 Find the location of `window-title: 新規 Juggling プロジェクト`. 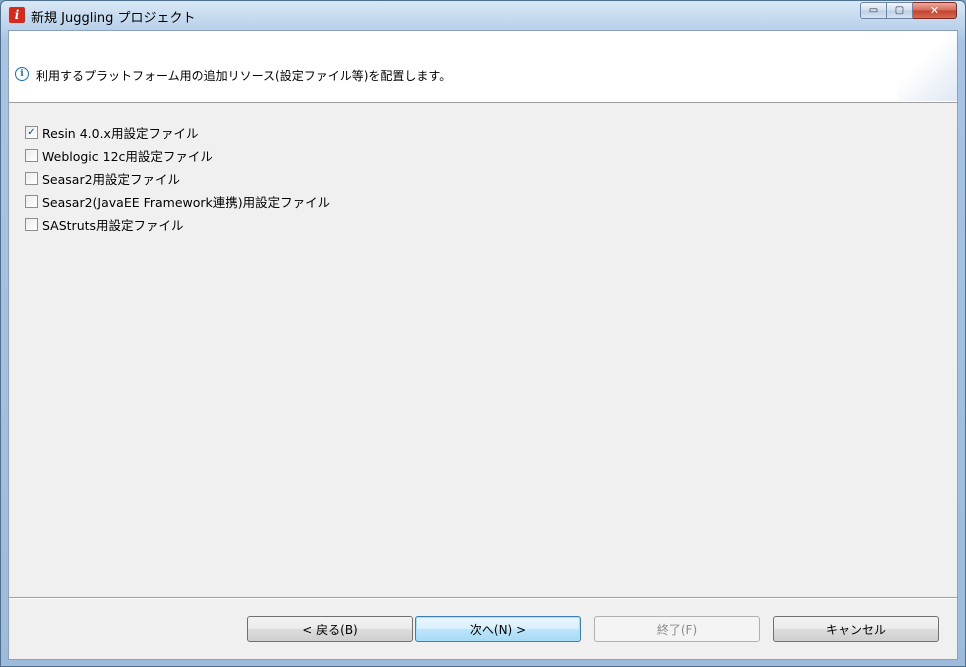

window-title: 新規 Juggling プロジェクト is located at coordinates (113, 18).